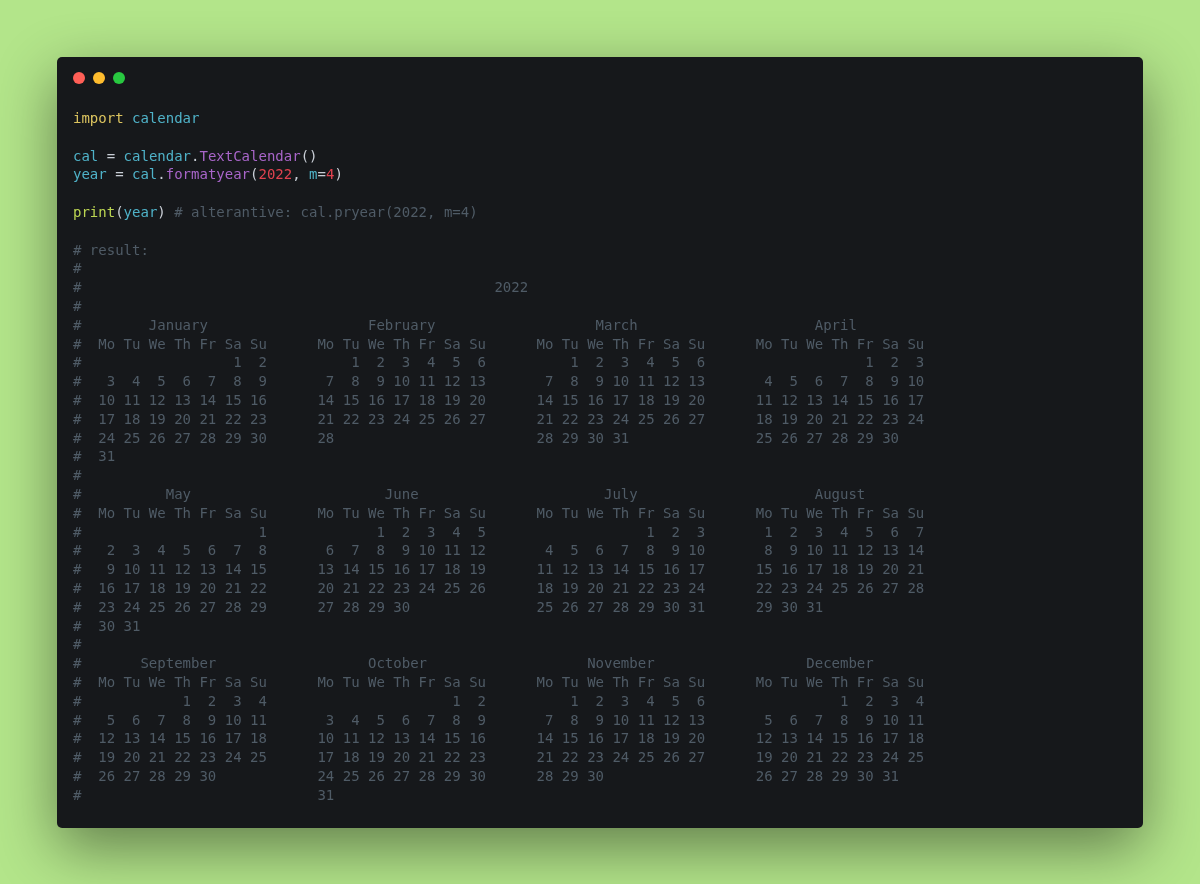 Image resolution: width=1200 pixels, height=884 pixels. Describe the element at coordinates (107, 626) in the screenshot. I see `comment-line: # 30 31` at that location.